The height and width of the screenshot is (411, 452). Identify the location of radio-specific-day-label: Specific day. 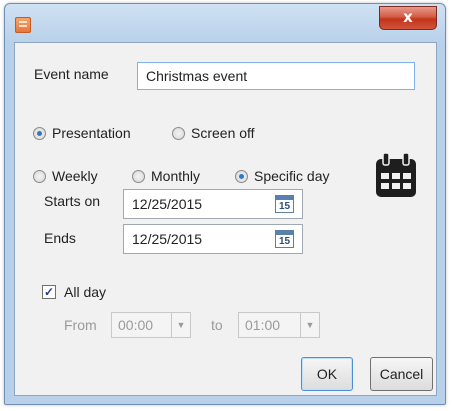
(292, 176).